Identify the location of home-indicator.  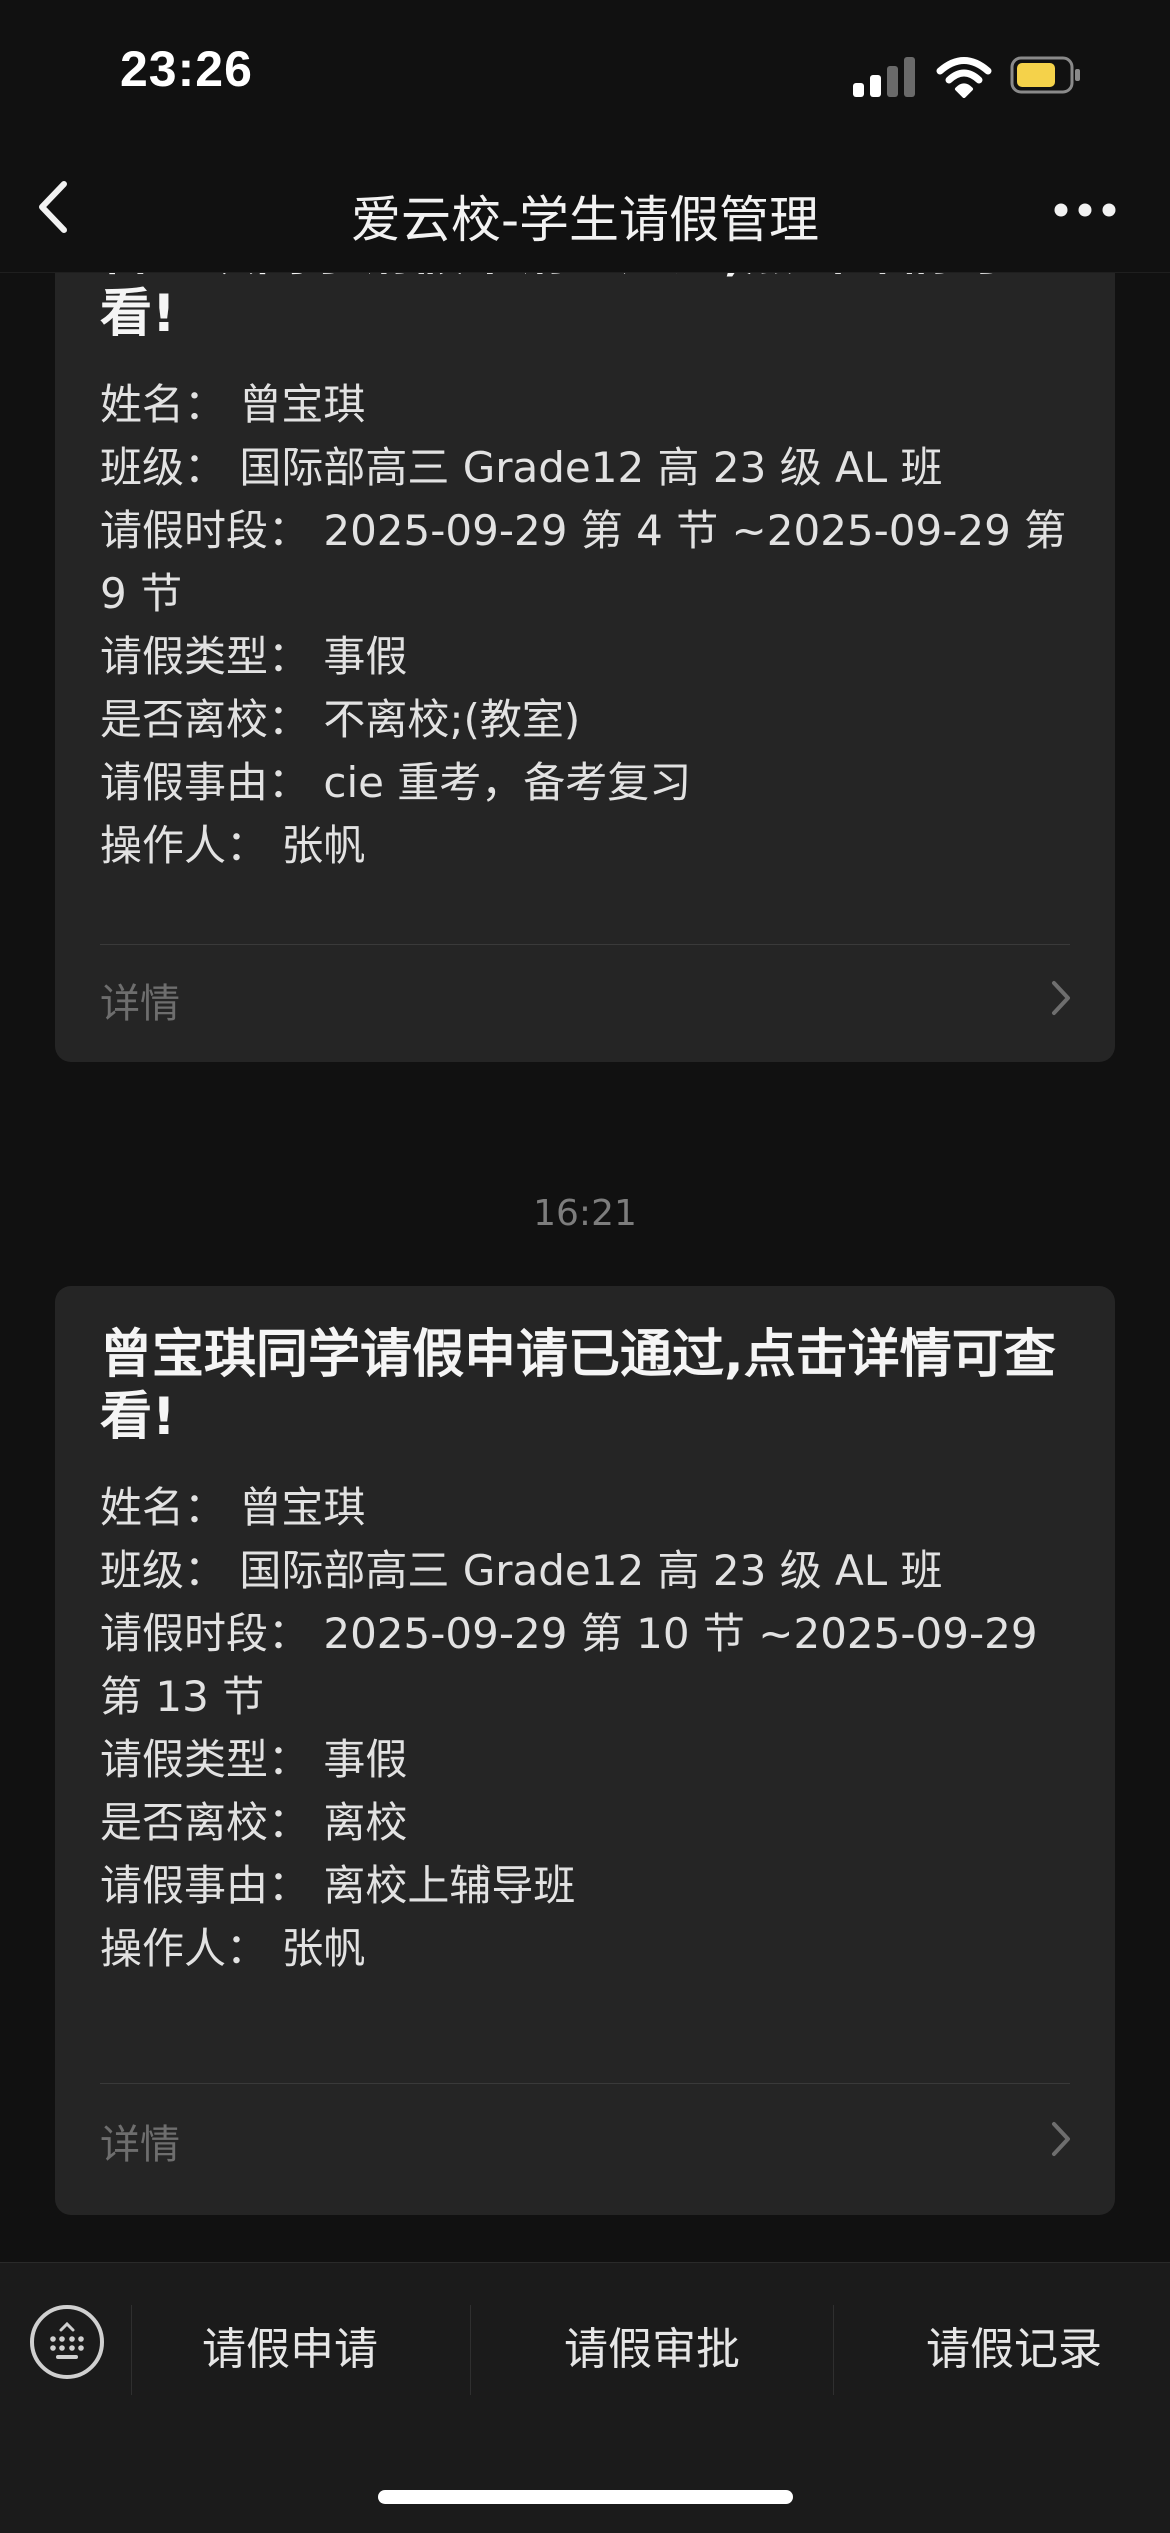
(585, 2497).